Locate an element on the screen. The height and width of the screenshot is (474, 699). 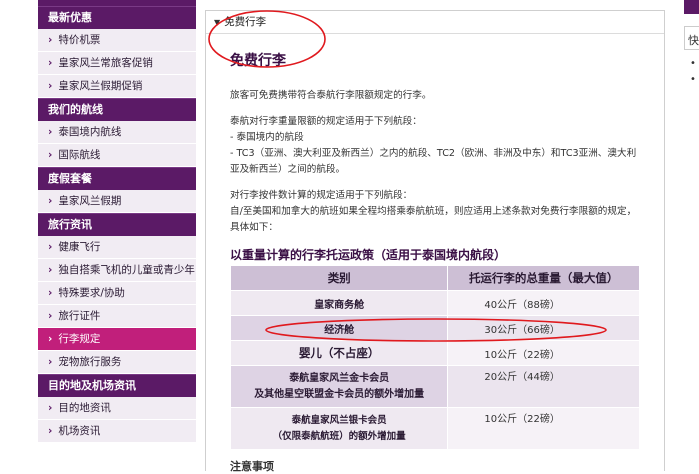
sidebar-header-travel-info: 旅行资讯 is located at coordinates (117, 224).